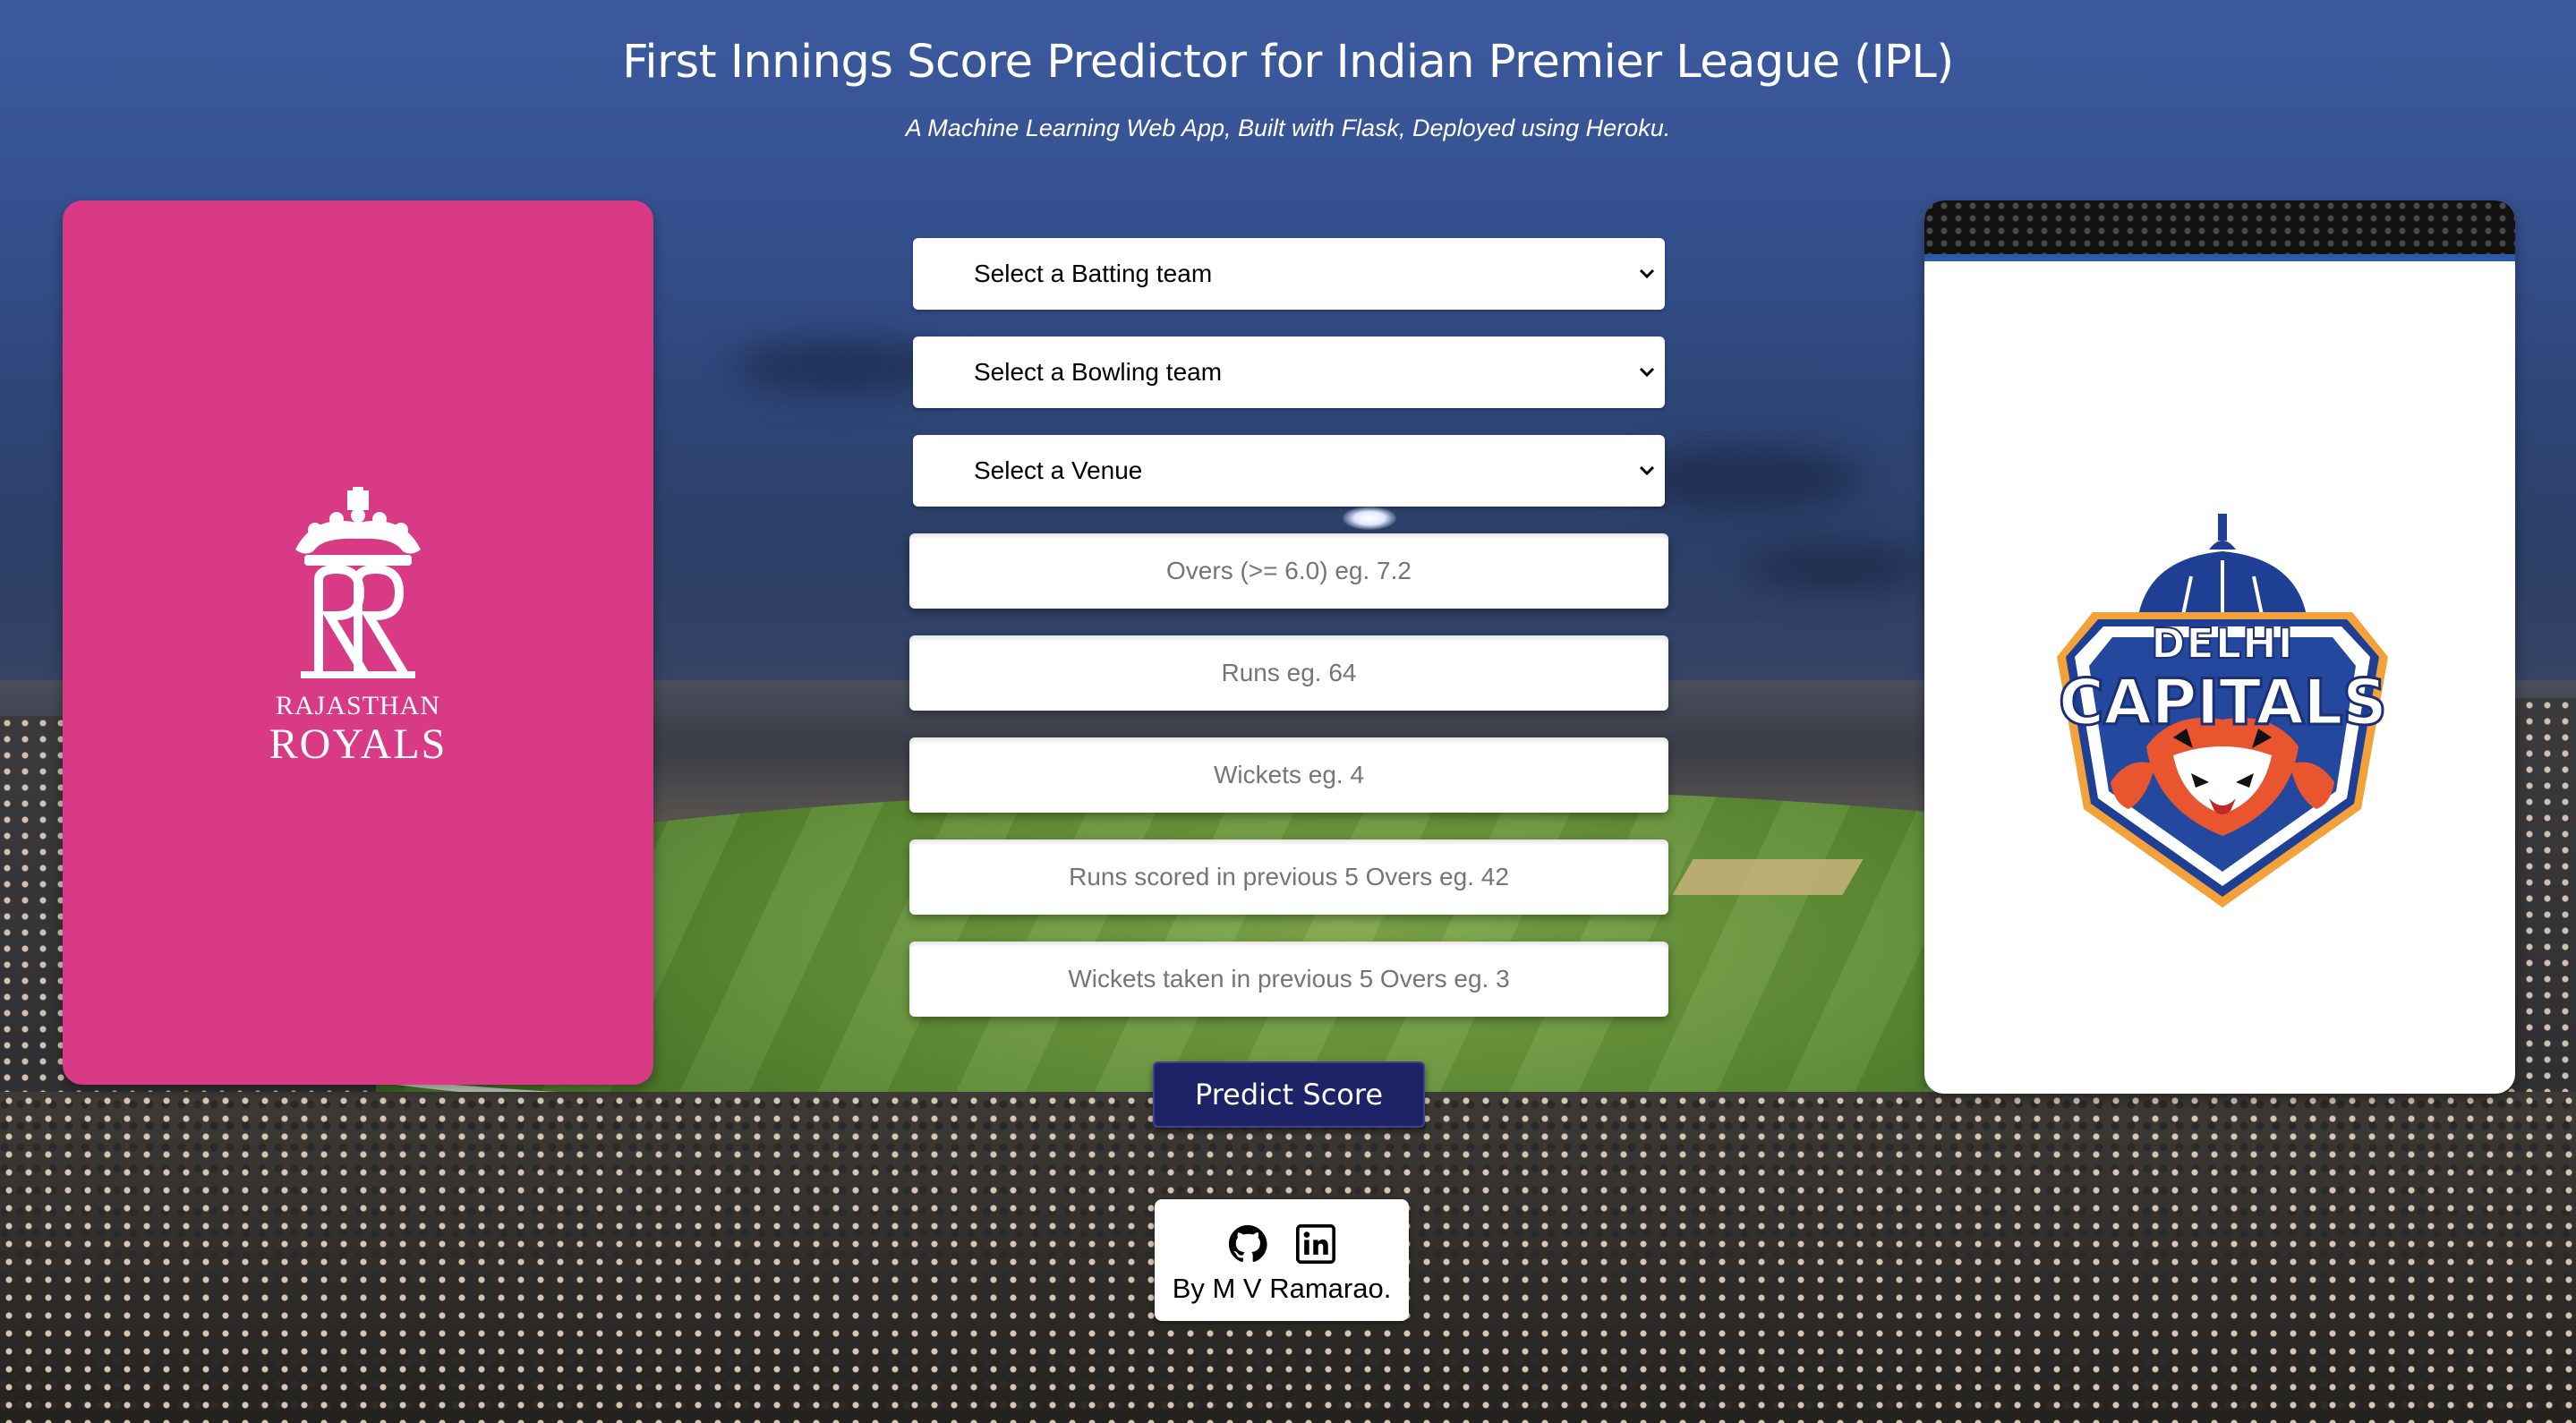  What do you see at coordinates (1288, 775) in the screenshot?
I see `wickets-input` at bounding box center [1288, 775].